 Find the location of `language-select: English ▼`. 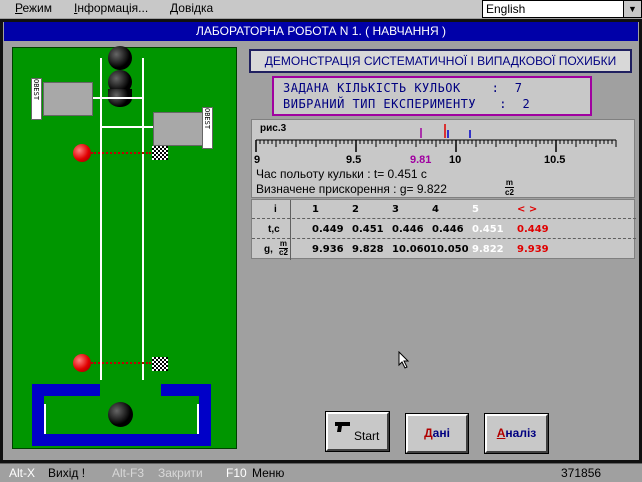

language-select: English ▼ is located at coordinates (562, 9).